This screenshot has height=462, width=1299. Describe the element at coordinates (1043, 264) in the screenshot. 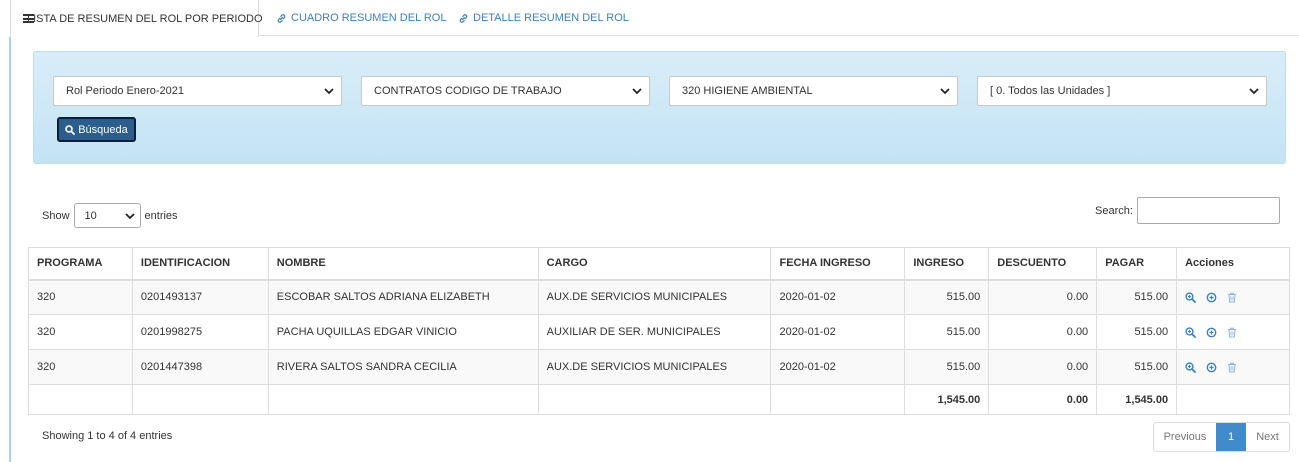

I see `column-header: DESCUENTO` at that location.